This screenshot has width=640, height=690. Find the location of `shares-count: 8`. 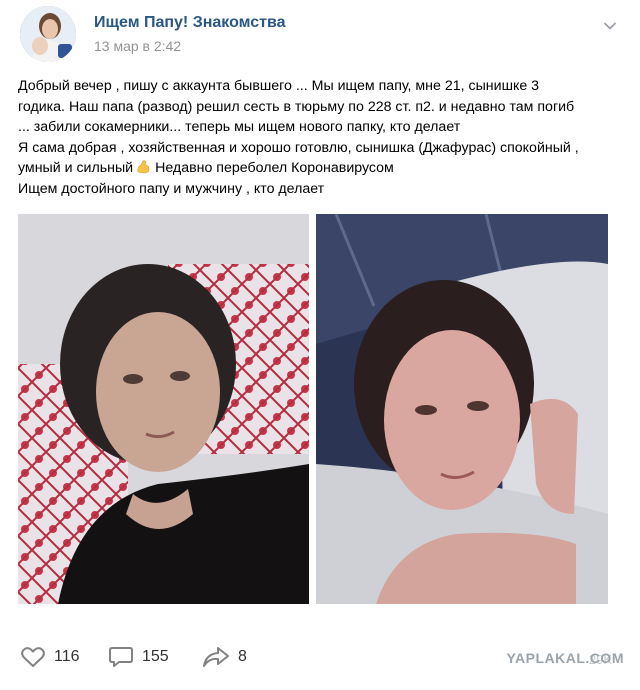

shares-count: 8 is located at coordinates (242, 656).